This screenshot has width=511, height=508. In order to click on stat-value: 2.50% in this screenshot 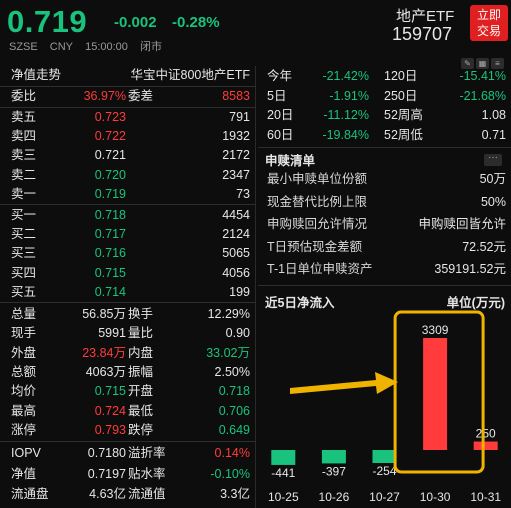, I will do `click(232, 371)`.